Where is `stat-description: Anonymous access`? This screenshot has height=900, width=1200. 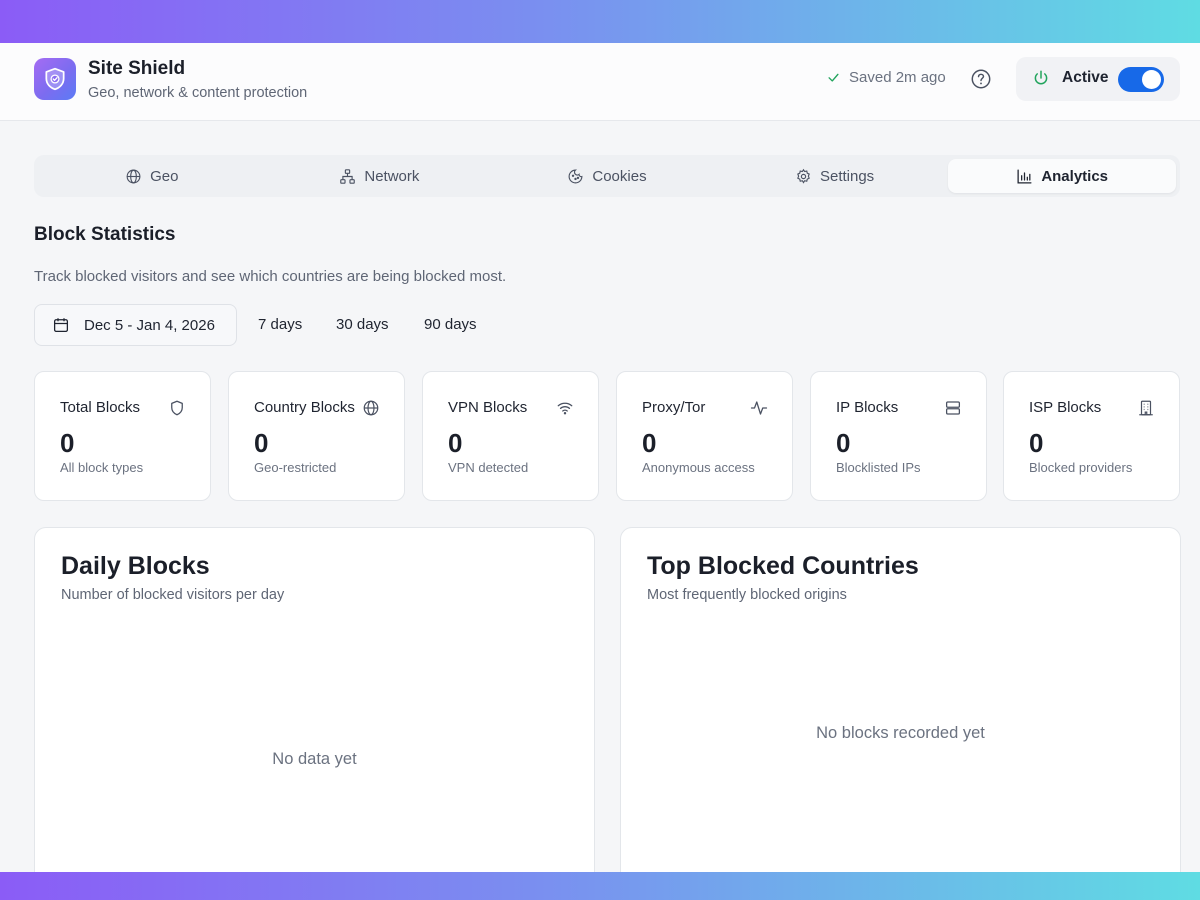 stat-description: Anonymous access is located at coordinates (698, 467).